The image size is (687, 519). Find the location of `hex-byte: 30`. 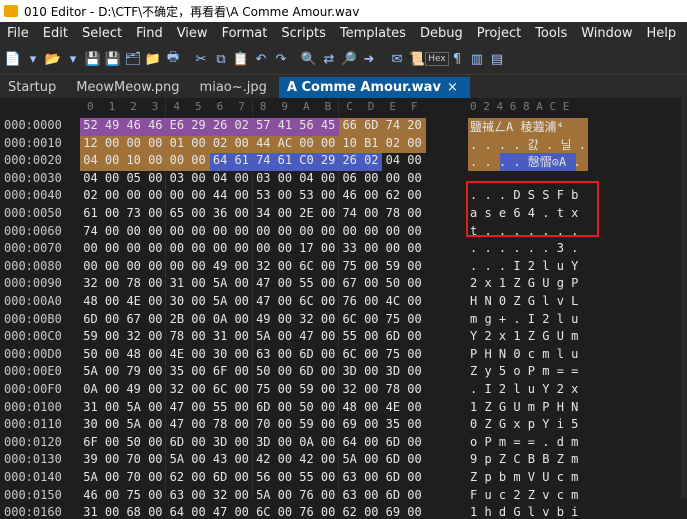

hex-byte: 30 is located at coordinates (90, 424).